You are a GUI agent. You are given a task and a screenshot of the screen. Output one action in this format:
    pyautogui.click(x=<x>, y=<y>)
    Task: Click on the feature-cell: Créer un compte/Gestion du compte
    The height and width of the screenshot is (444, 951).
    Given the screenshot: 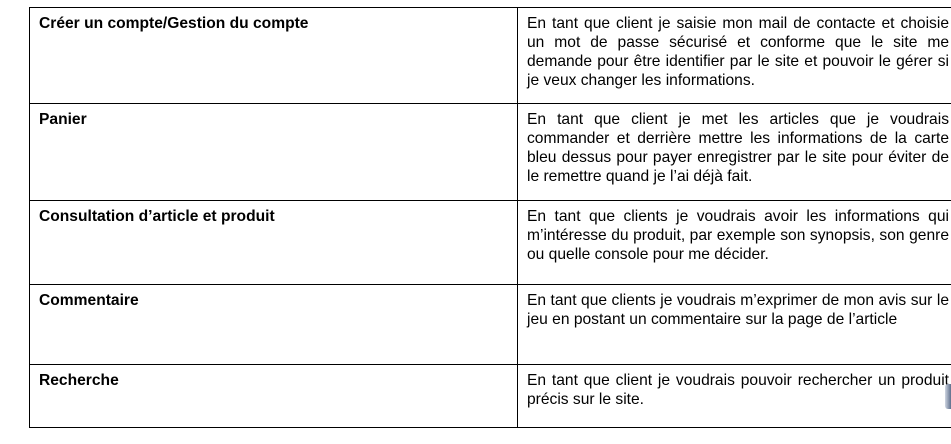 What is the action you would take?
    pyautogui.click(x=273, y=55)
    